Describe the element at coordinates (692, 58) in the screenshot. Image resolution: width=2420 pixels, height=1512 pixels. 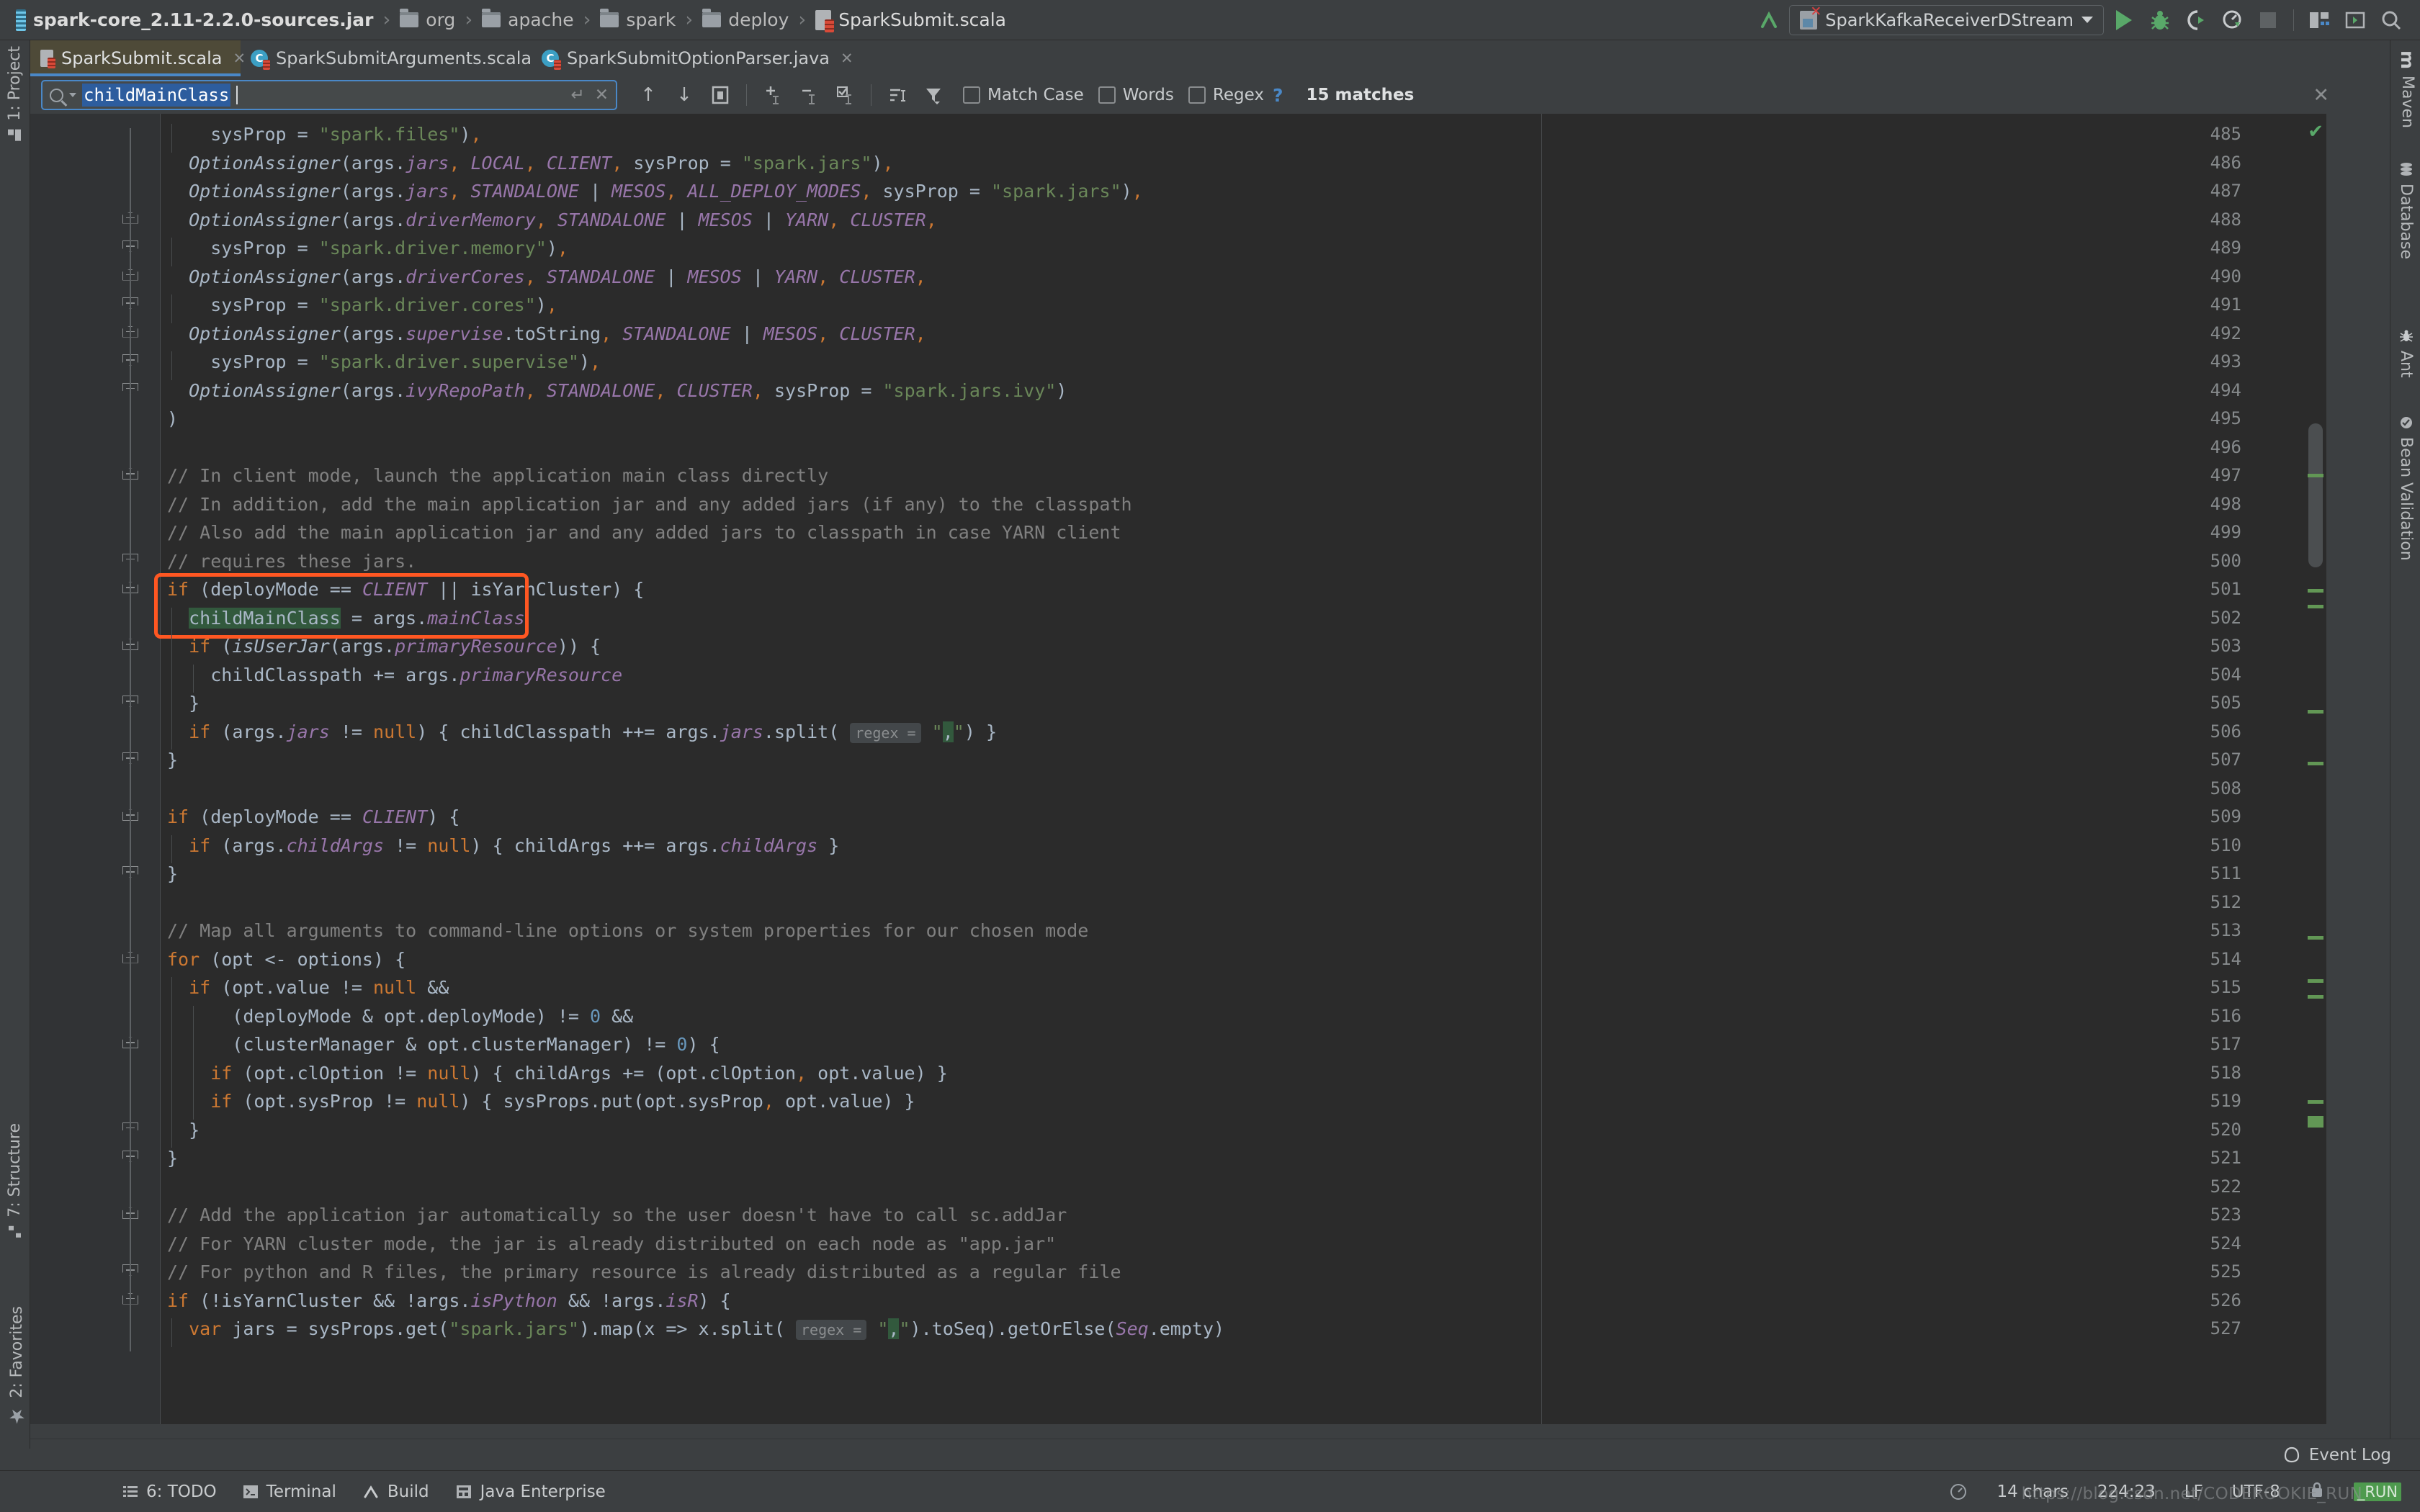
I see `tab-sparksubmitoptionparser-java: C SparkSubmitOptionParser.java ✕` at that location.